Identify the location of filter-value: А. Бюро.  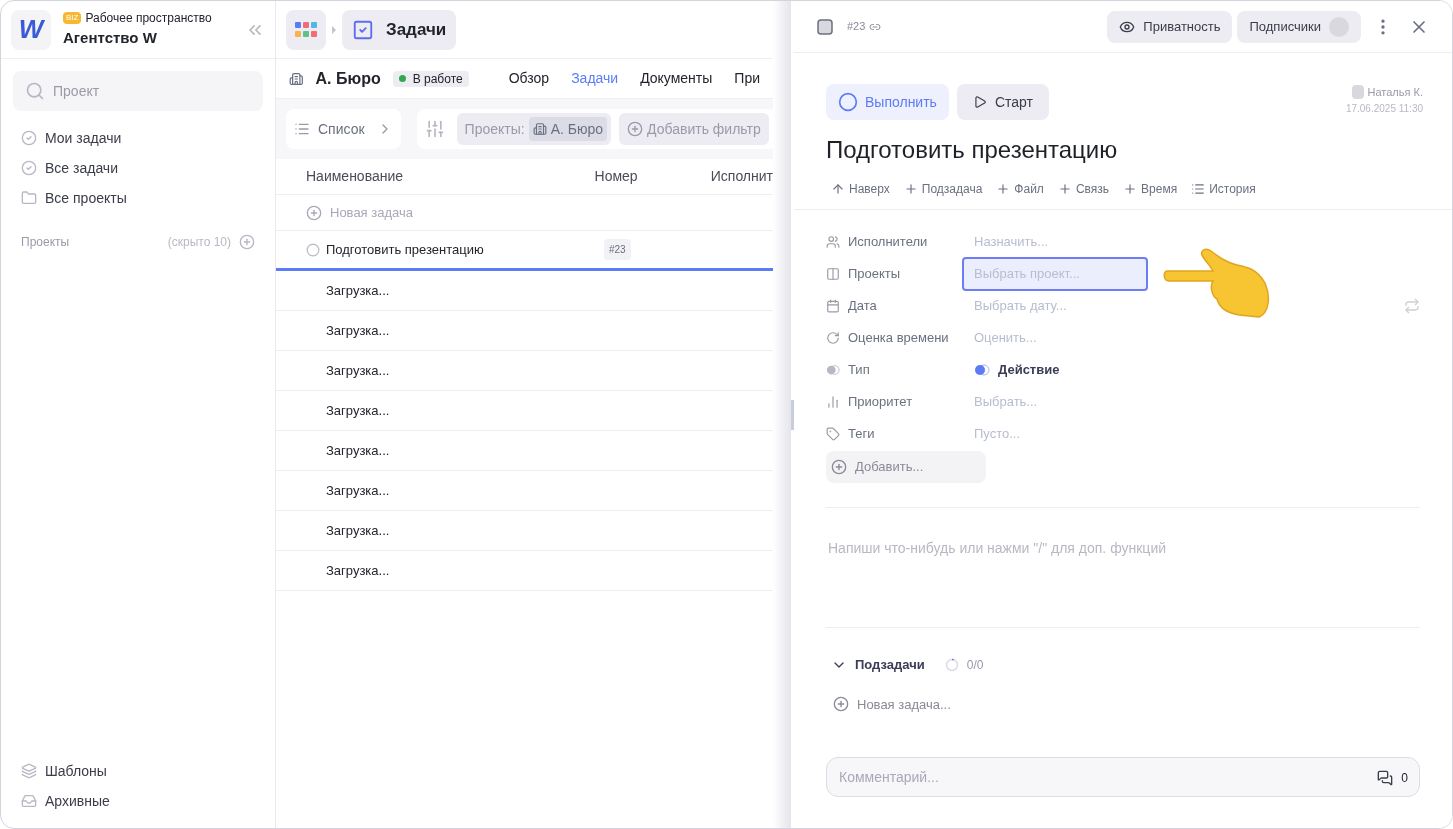
(568, 129).